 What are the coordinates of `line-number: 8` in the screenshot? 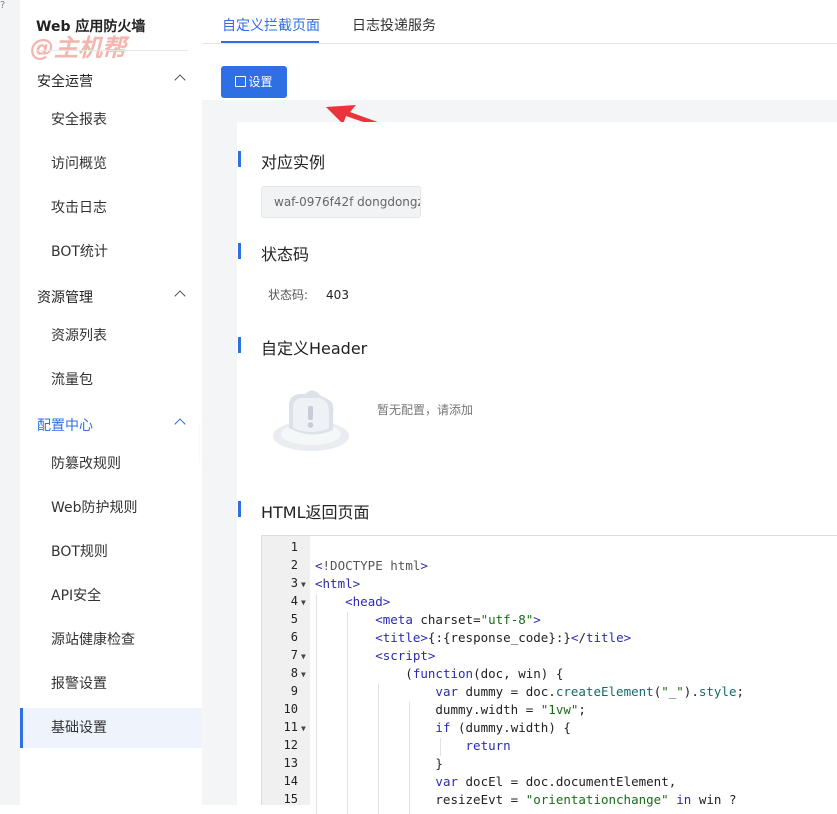 It's located at (294, 673).